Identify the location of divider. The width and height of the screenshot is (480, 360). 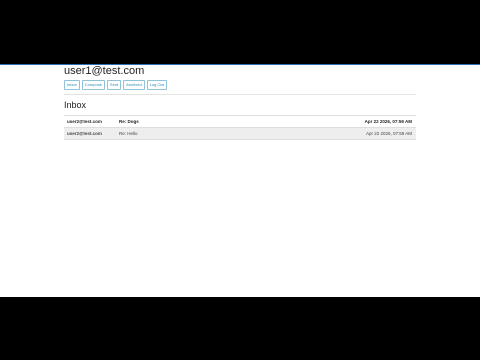
(240, 94).